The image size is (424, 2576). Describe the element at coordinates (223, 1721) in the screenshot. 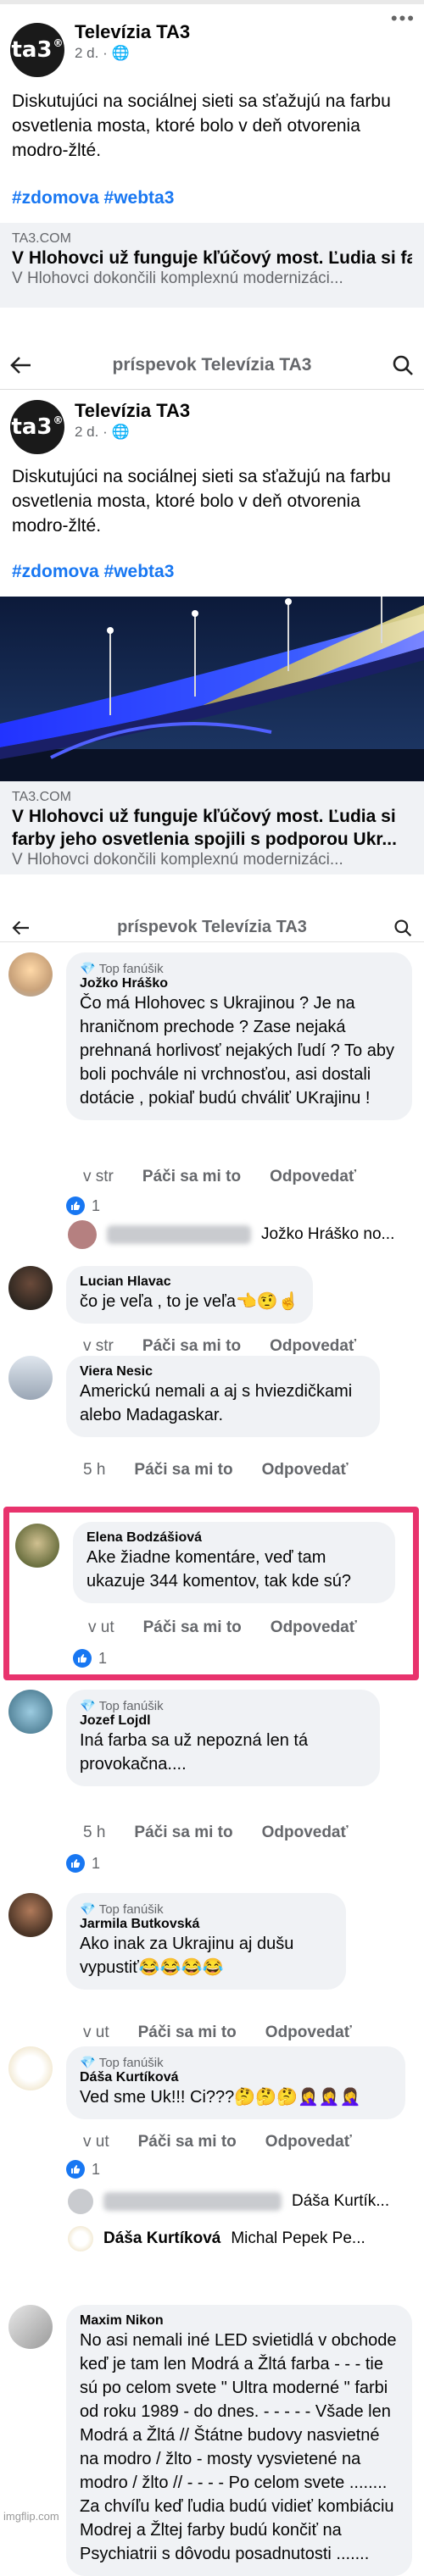

I see `commenter-name: Jozef Lojdl` at that location.